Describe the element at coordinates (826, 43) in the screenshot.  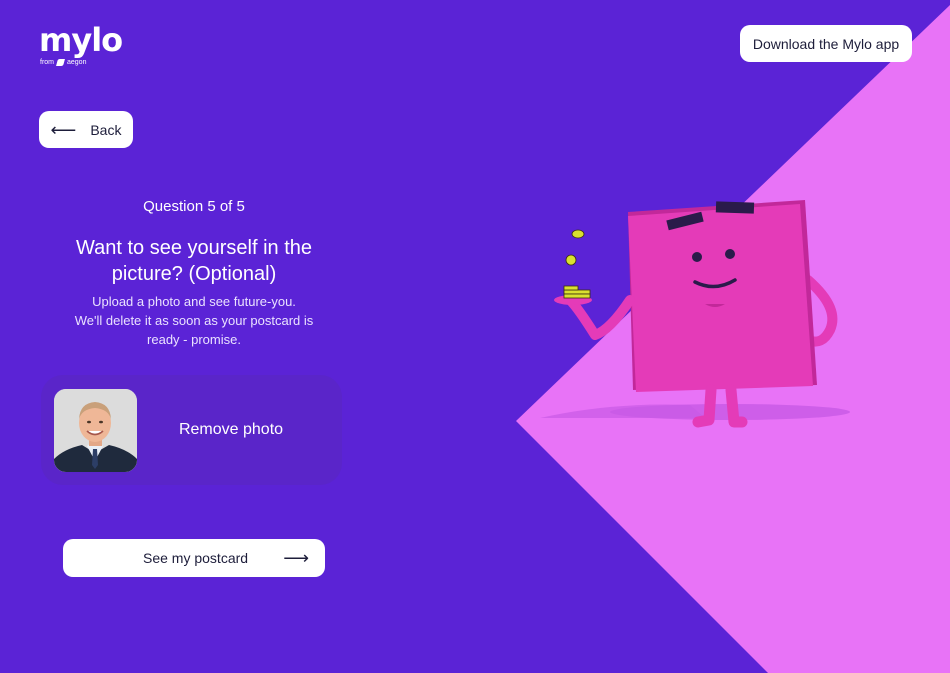
I see `download-app-button: Download the Mylo app` at that location.